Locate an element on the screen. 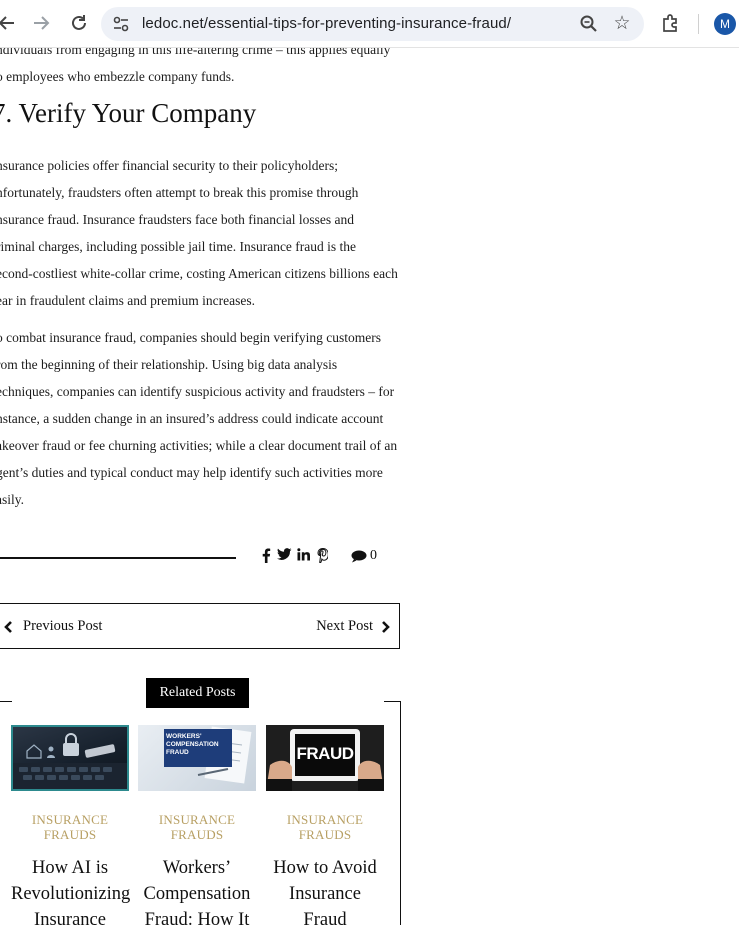  chevron-left-icon is located at coordinates (8, 626).